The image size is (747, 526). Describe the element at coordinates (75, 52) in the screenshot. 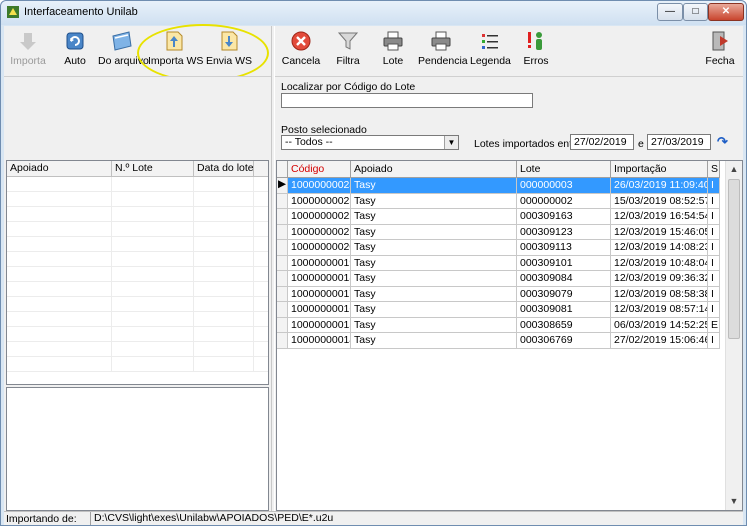

I see `auto-button: Auto` at that location.